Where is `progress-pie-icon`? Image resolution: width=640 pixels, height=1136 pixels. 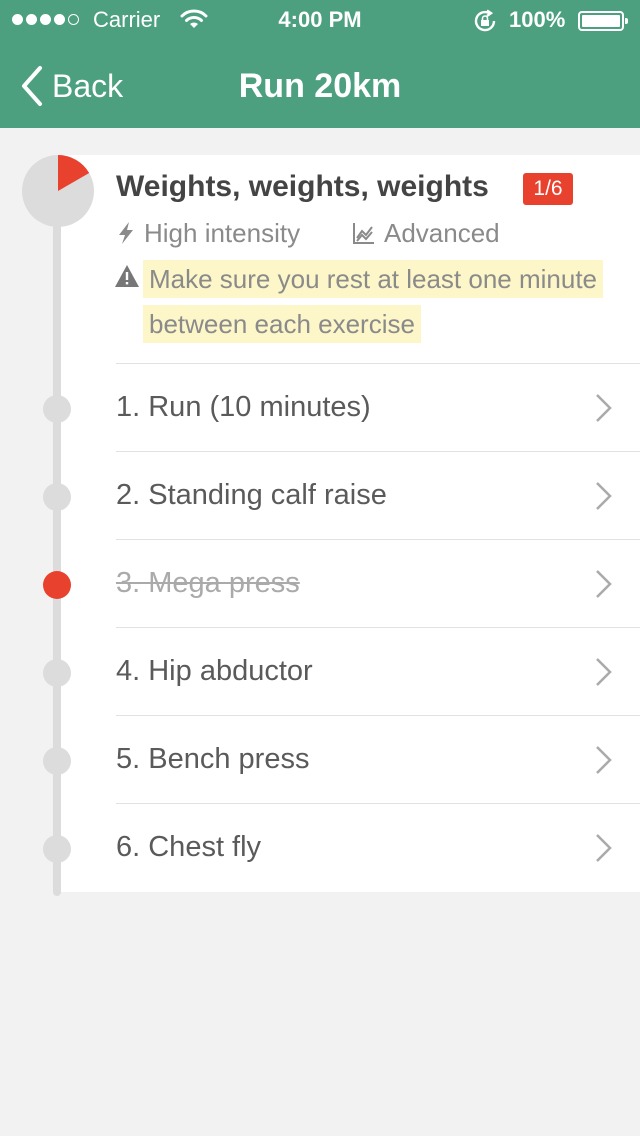 progress-pie-icon is located at coordinates (58, 191).